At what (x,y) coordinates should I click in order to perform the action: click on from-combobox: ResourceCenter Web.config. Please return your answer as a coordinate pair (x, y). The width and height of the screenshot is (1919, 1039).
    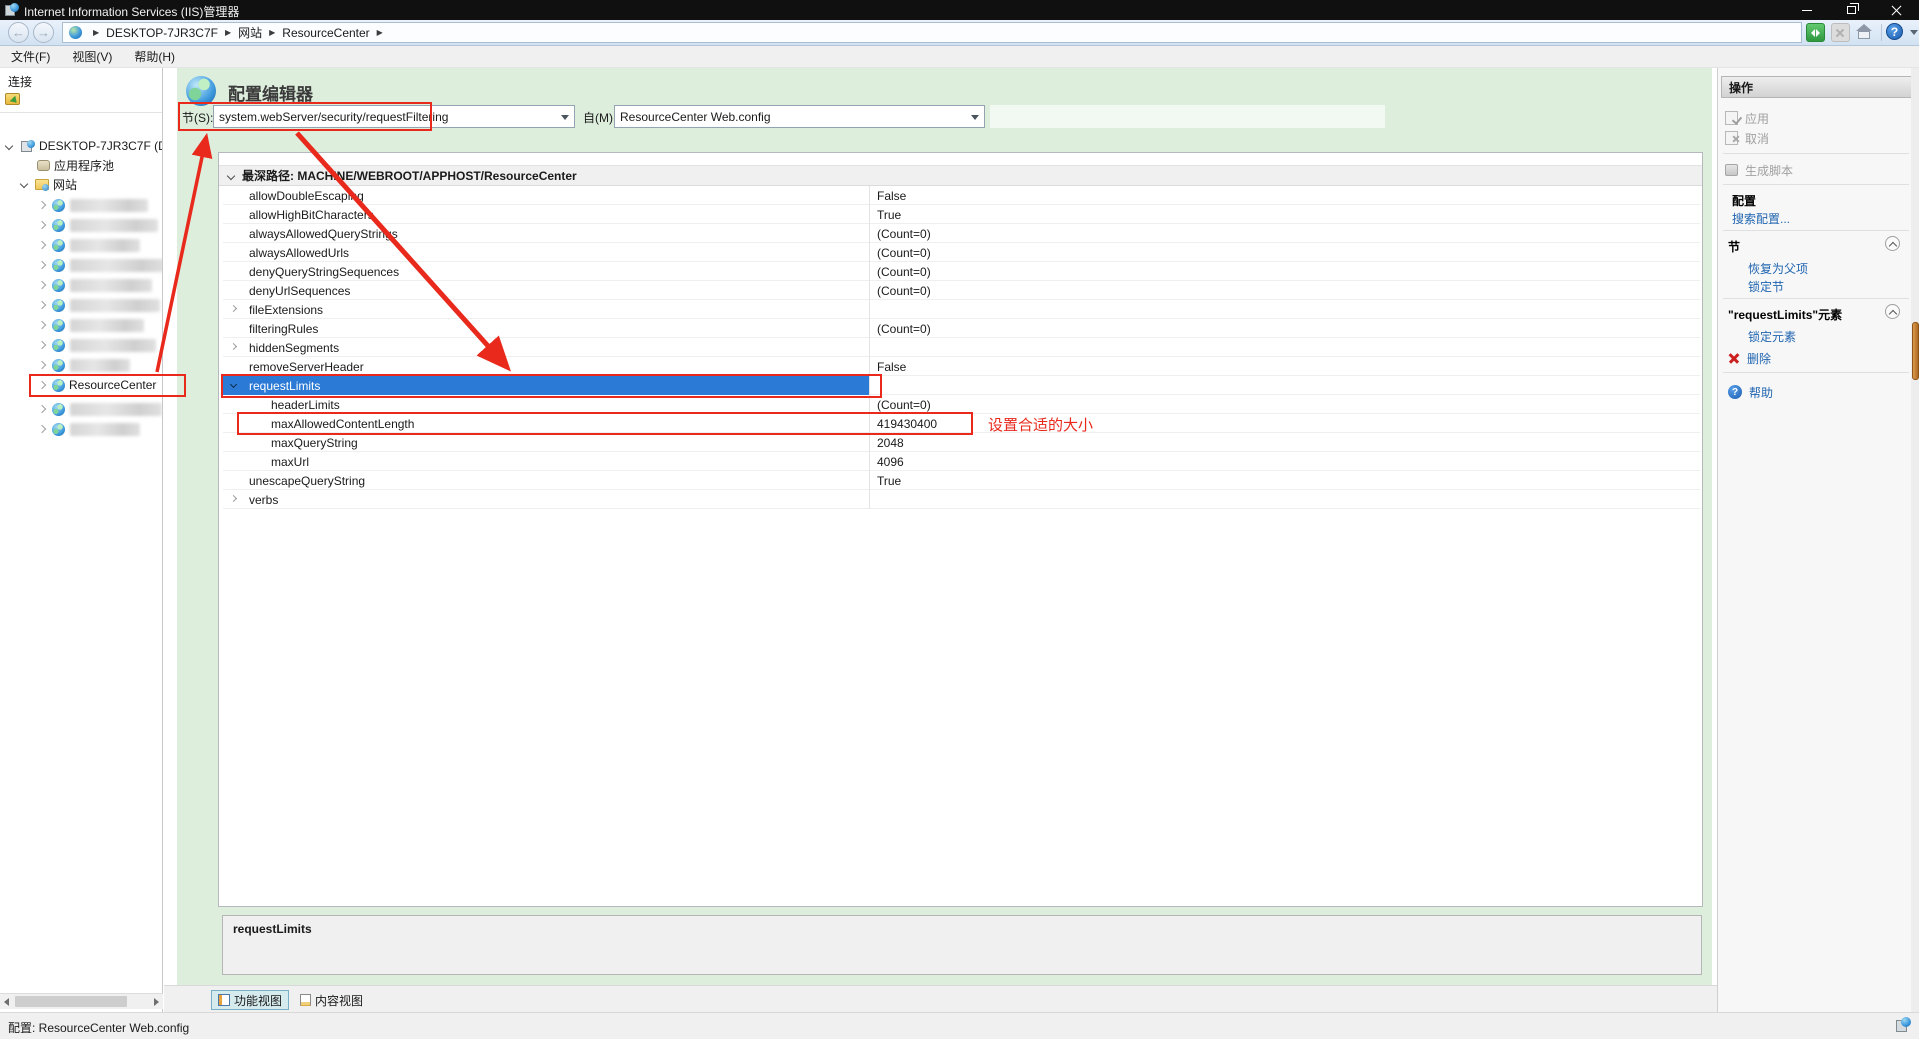
    Looking at the image, I should click on (799, 116).